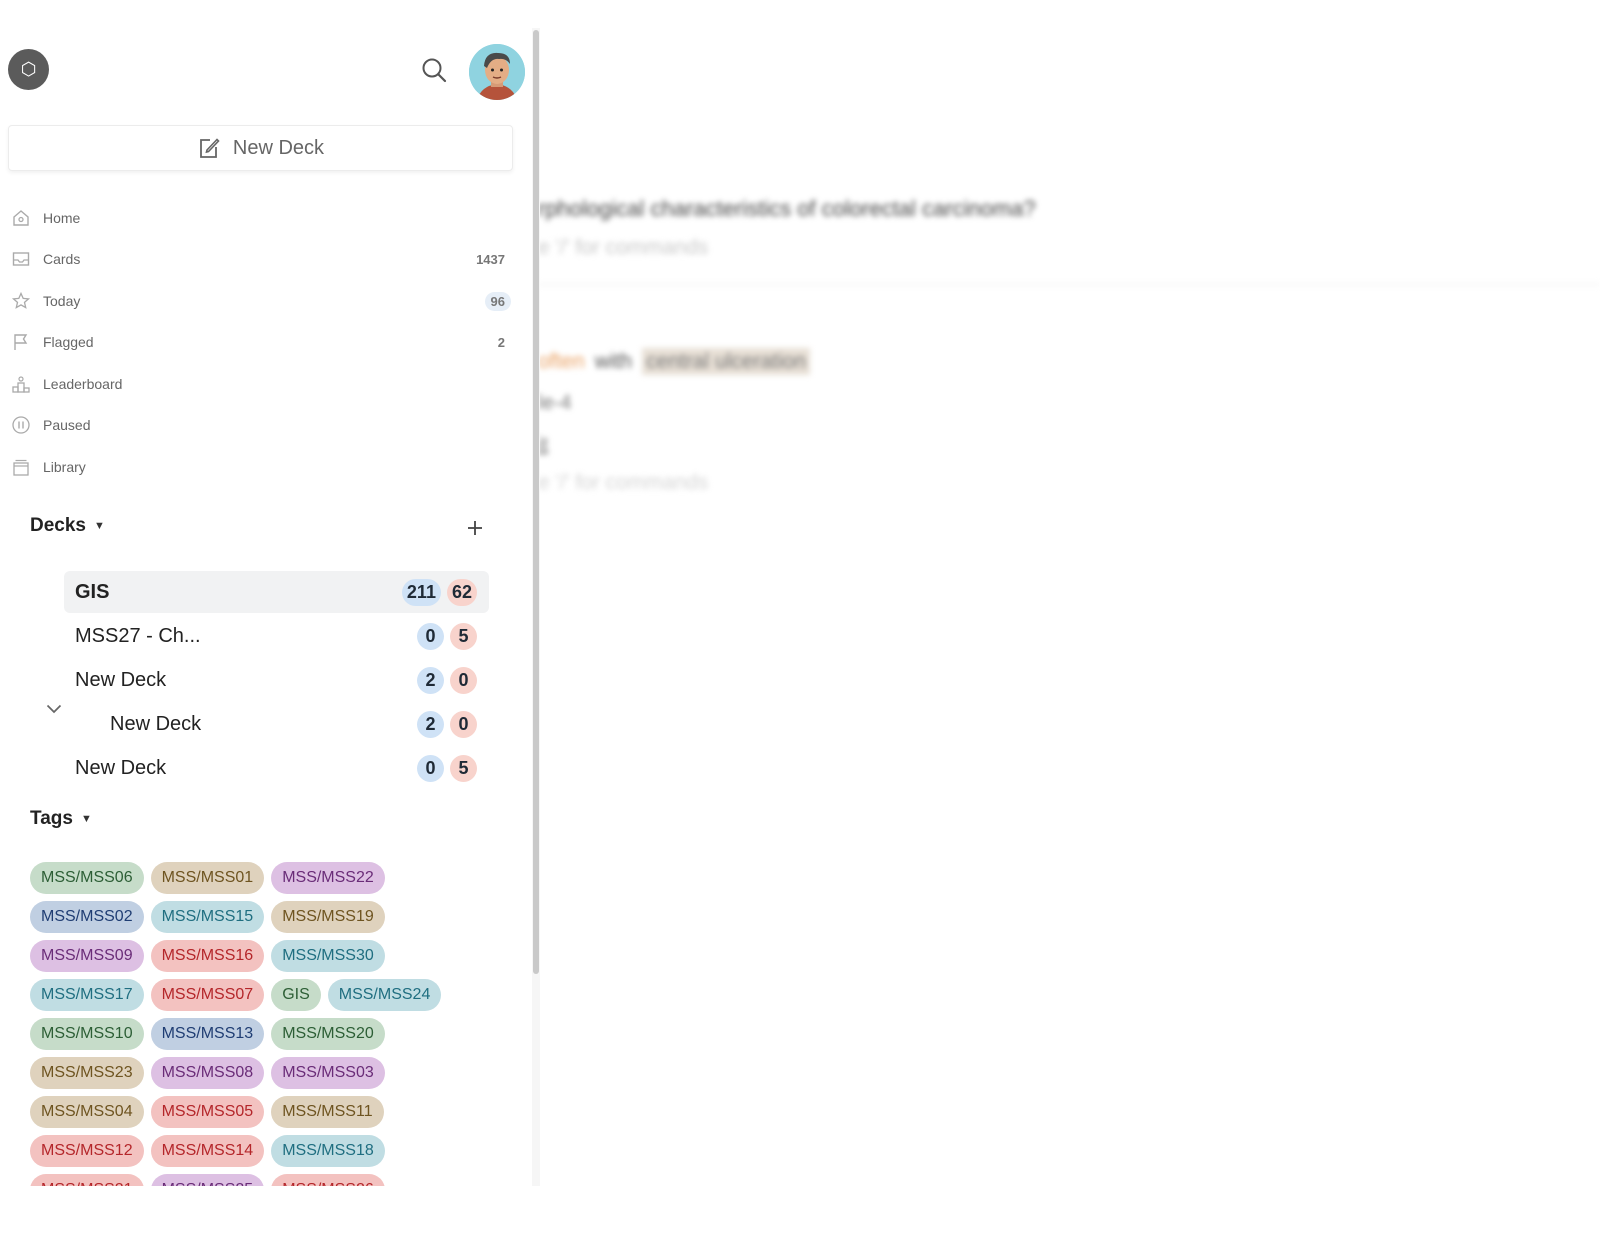  What do you see at coordinates (87, 917) in the screenshot?
I see `tag-chip: MSS/MSS02` at bounding box center [87, 917].